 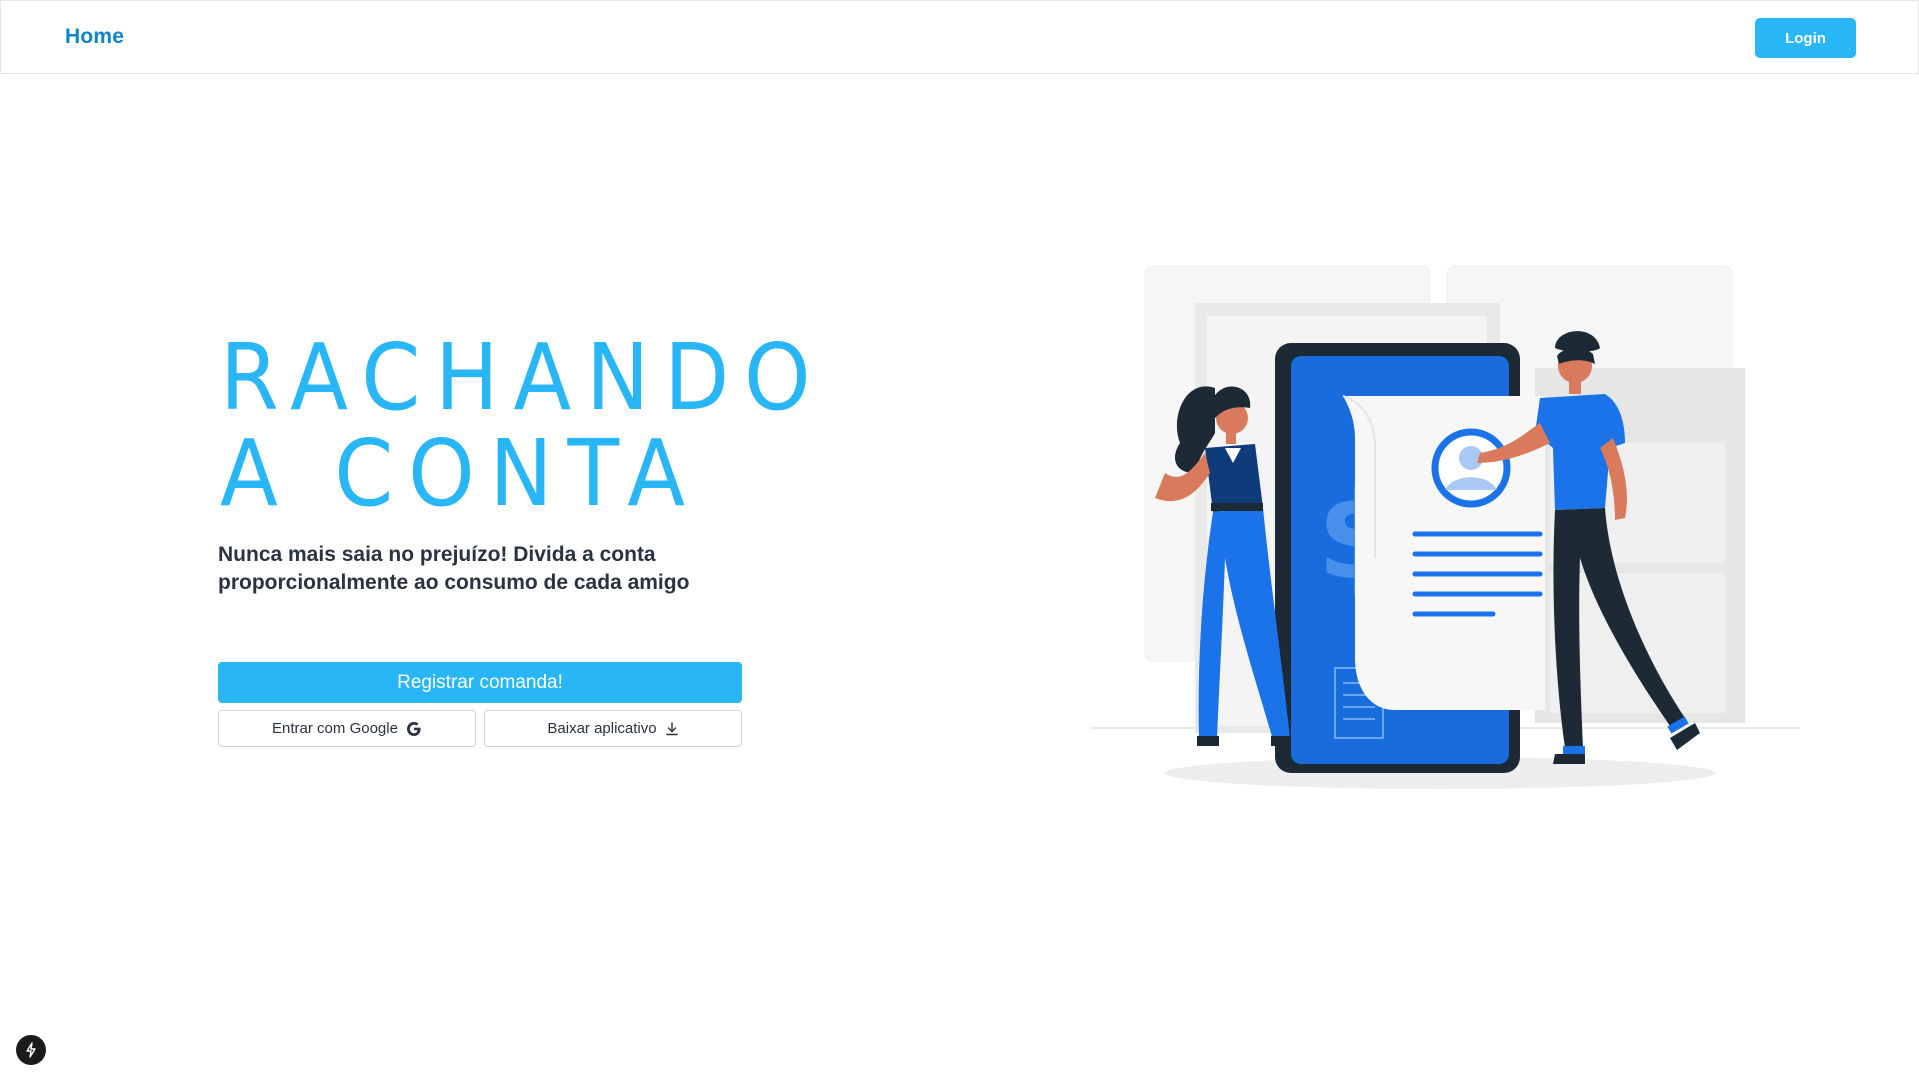 What do you see at coordinates (480, 682) in the screenshot?
I see `register-order-button: Registrar comanda!` at bounding box center [480, 682].